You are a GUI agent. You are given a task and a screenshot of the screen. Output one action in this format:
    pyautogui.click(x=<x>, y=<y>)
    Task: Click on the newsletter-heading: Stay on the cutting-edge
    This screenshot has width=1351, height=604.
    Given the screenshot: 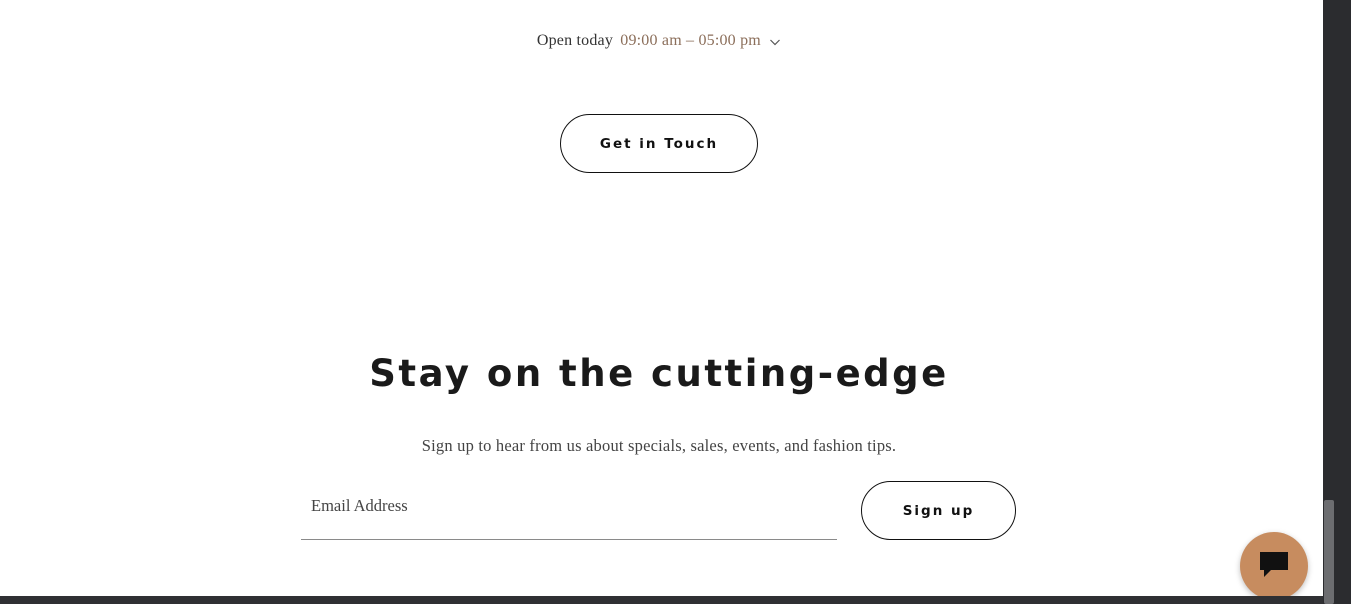 What is the action you would take?
    pyautogui.click(x=659, y=373)
    